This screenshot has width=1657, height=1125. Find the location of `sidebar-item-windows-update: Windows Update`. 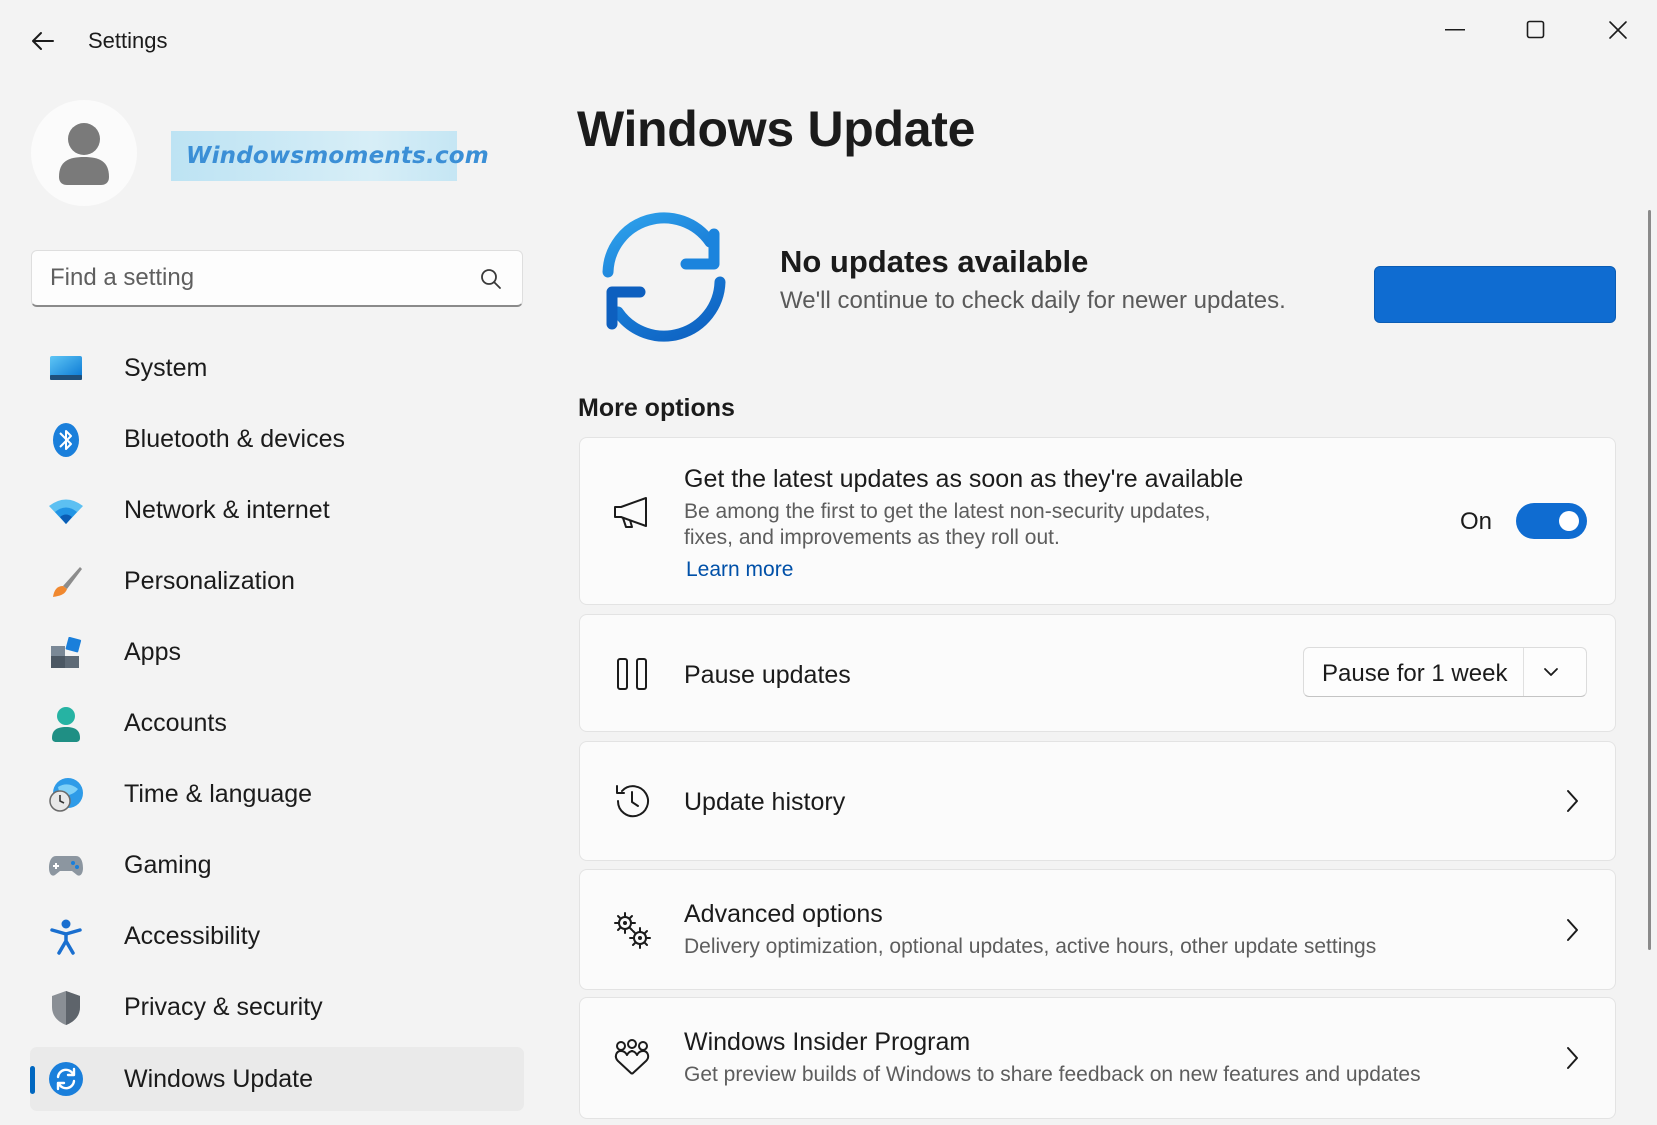

sidebar-item-windows-update: Windows Update is located at coordinates (277, 1079).